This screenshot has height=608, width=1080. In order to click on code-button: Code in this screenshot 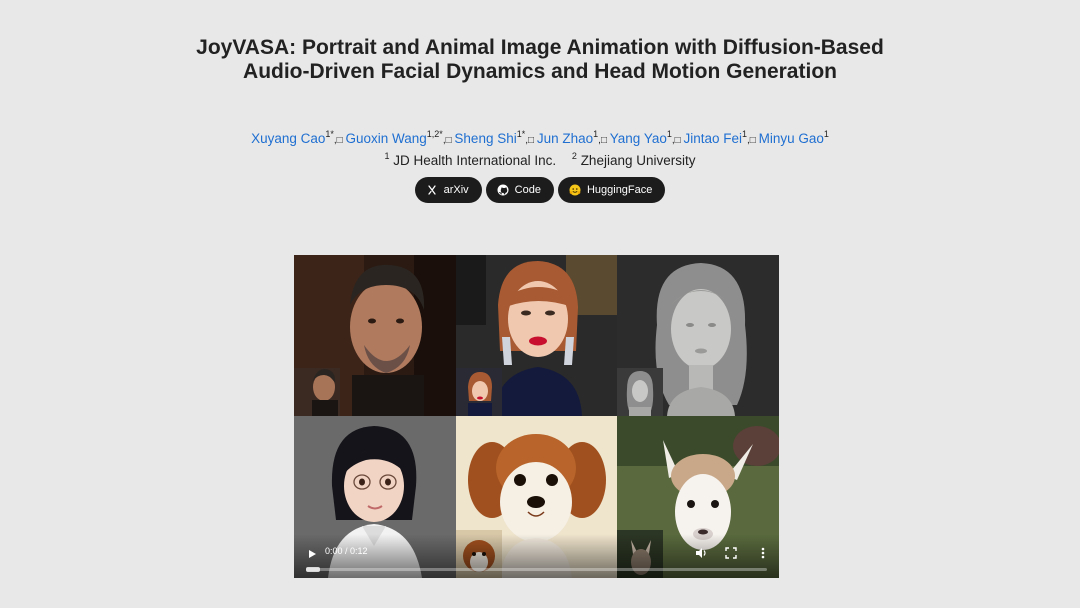, I will do `click(519, 190)`.